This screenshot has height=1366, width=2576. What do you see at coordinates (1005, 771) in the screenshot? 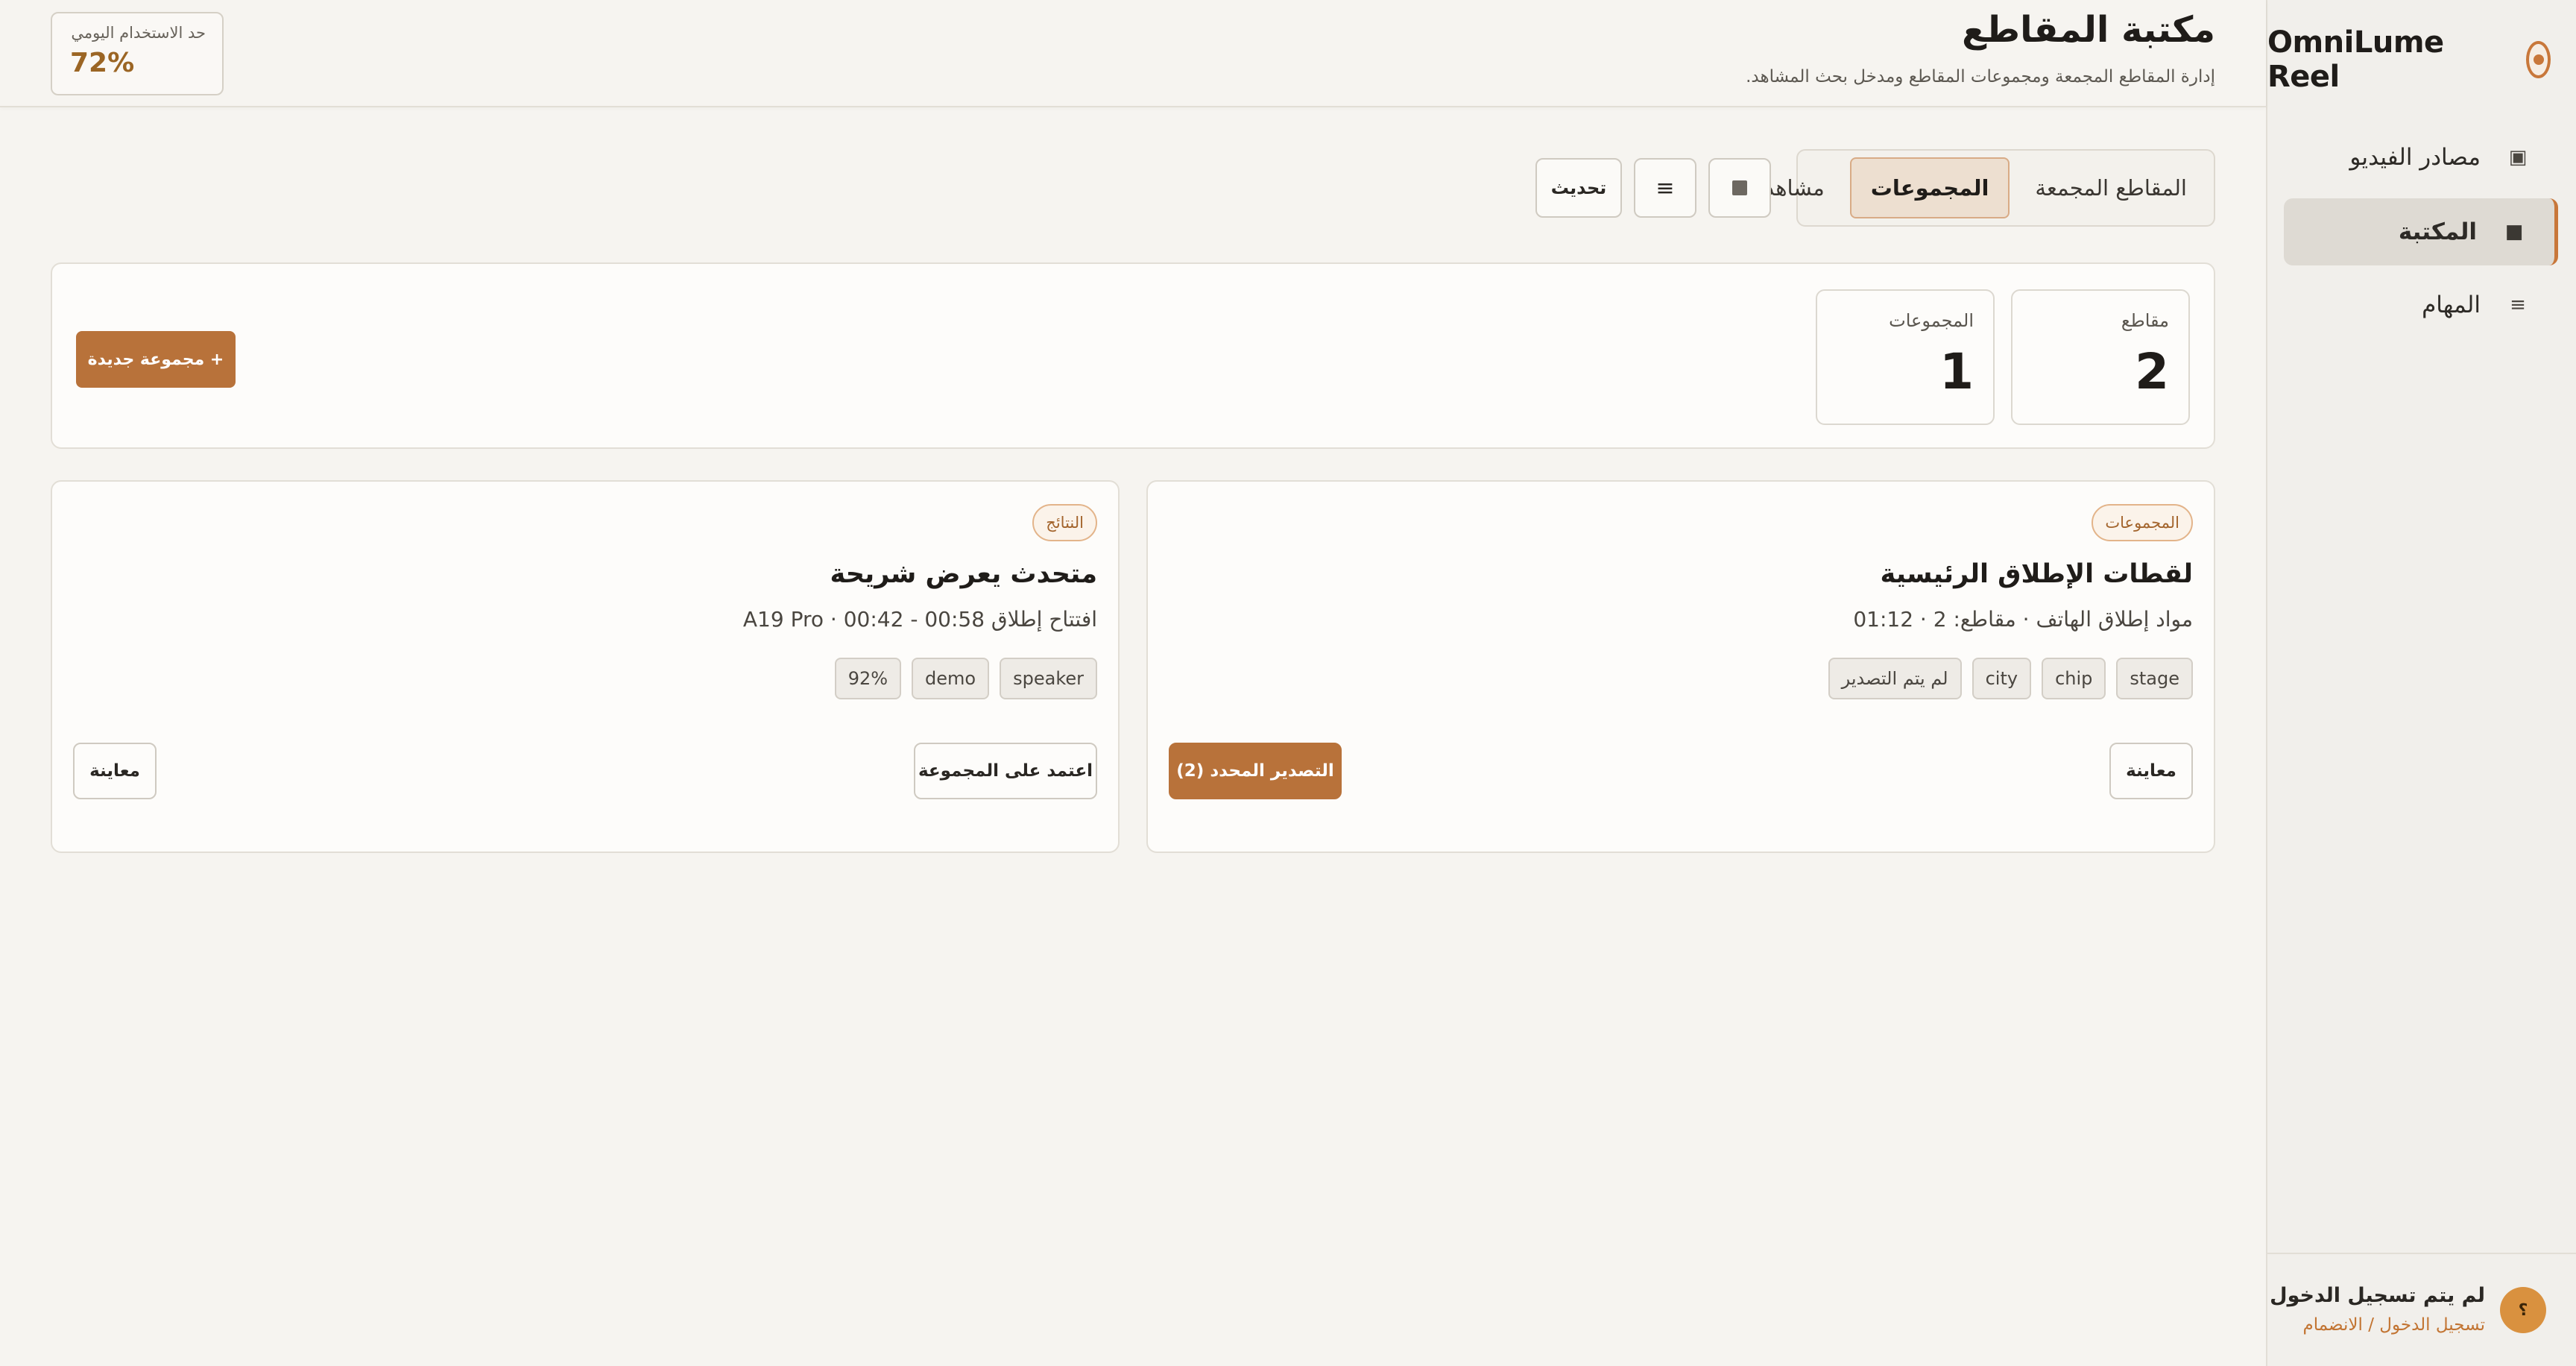
I see `approve-to-group-button: اعتمد على المجموعة` at bounding box center [1005, 771].